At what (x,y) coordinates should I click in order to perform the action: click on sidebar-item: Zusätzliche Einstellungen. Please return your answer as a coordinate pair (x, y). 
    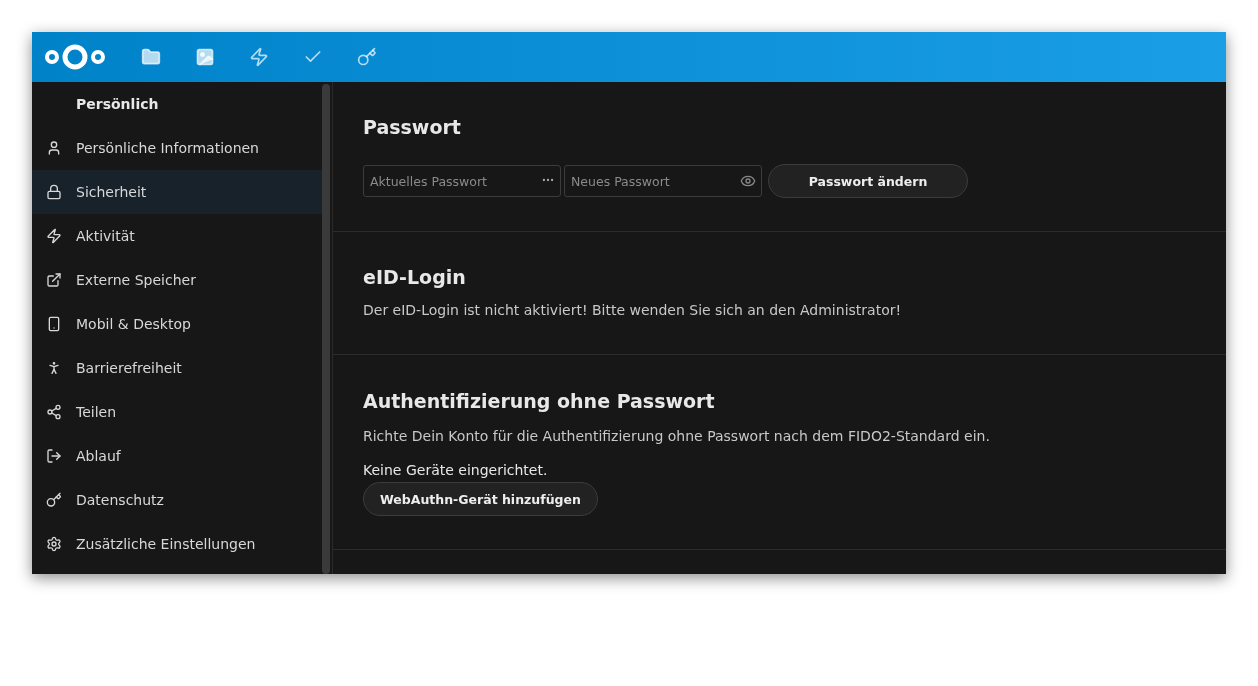
    Looking at the image, I should click on (177, 544).